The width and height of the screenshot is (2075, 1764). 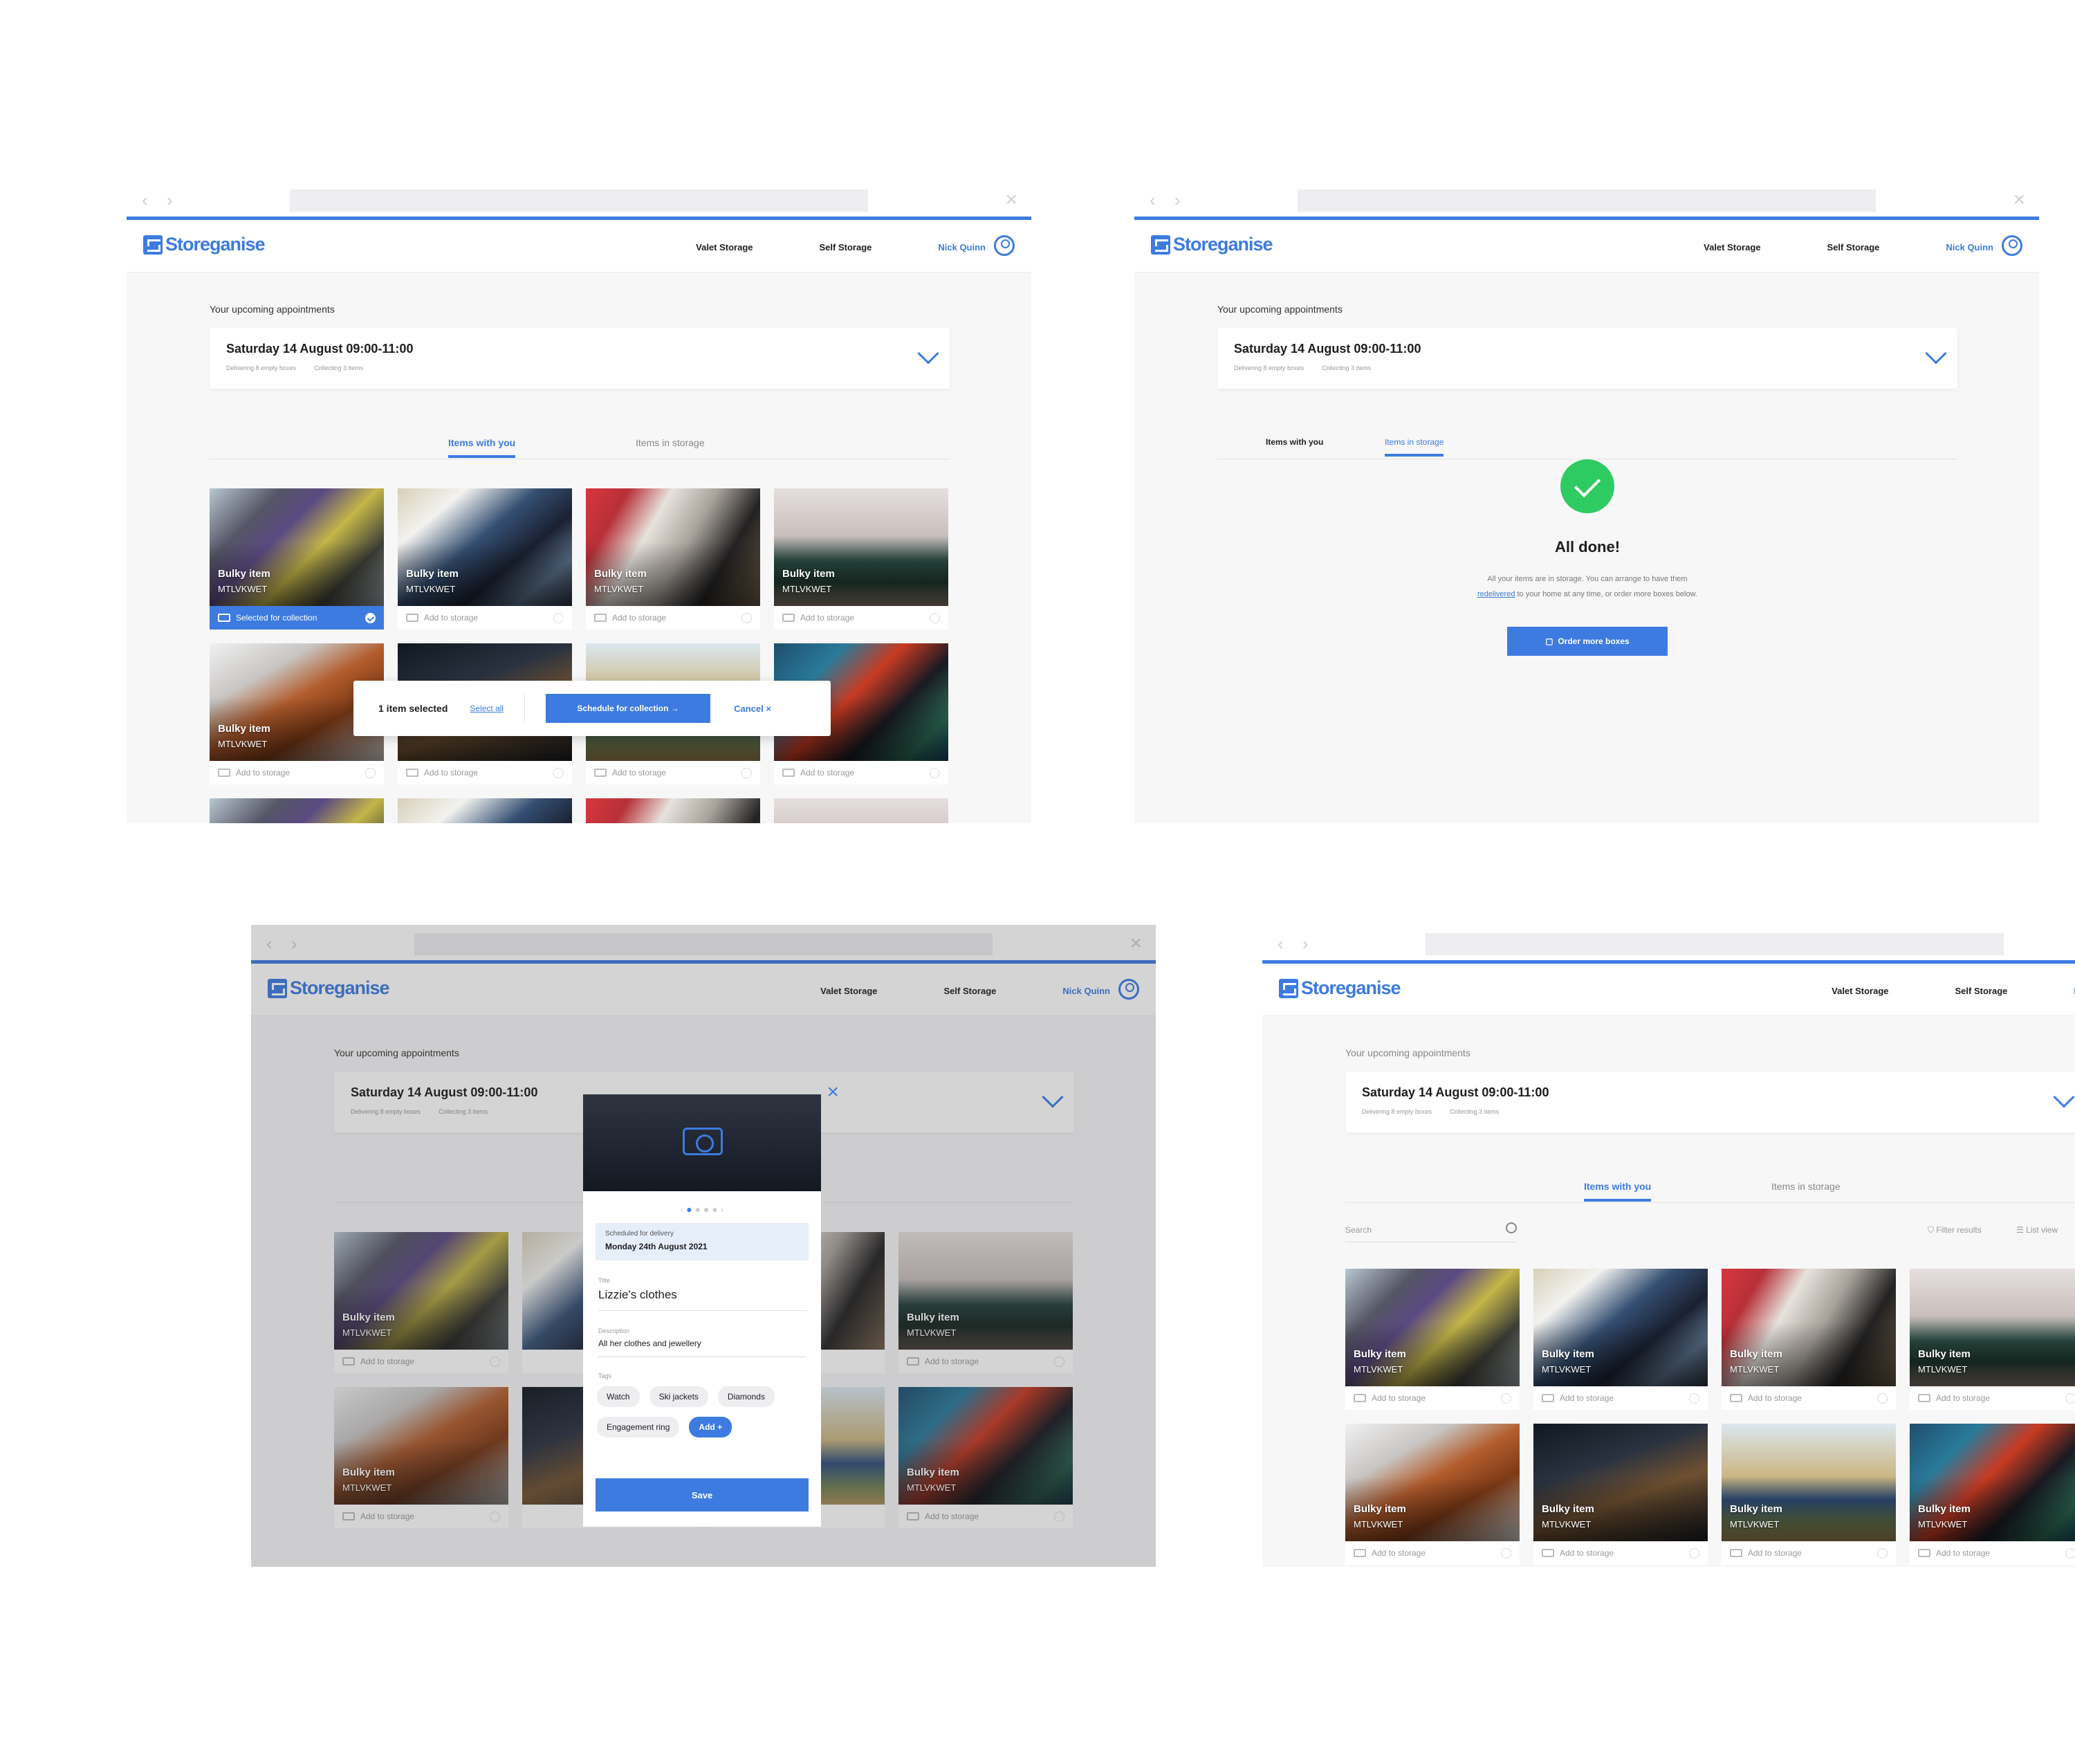 What do you see at coordinates (678, 1396) in the screenshot?
I see `tag-chip: Ski jackets` at bounding box center [678, 1396].